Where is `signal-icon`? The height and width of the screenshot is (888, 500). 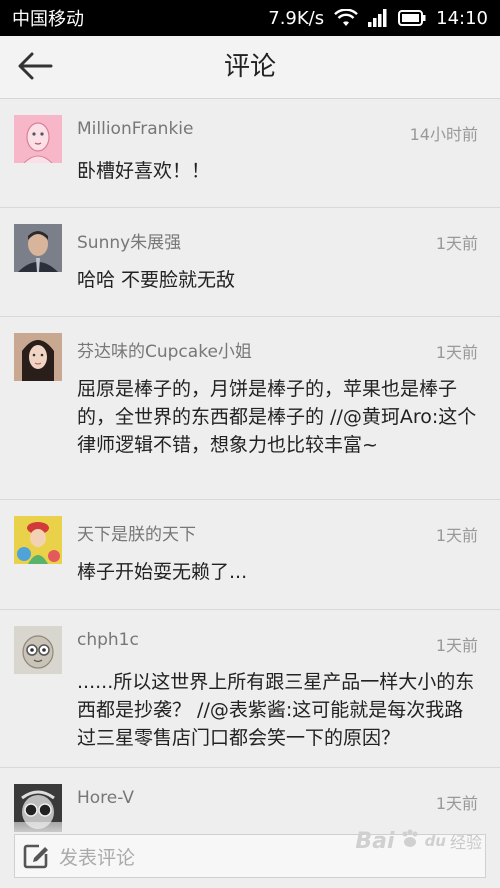
signal-icon is located at coordinates (378, 18).